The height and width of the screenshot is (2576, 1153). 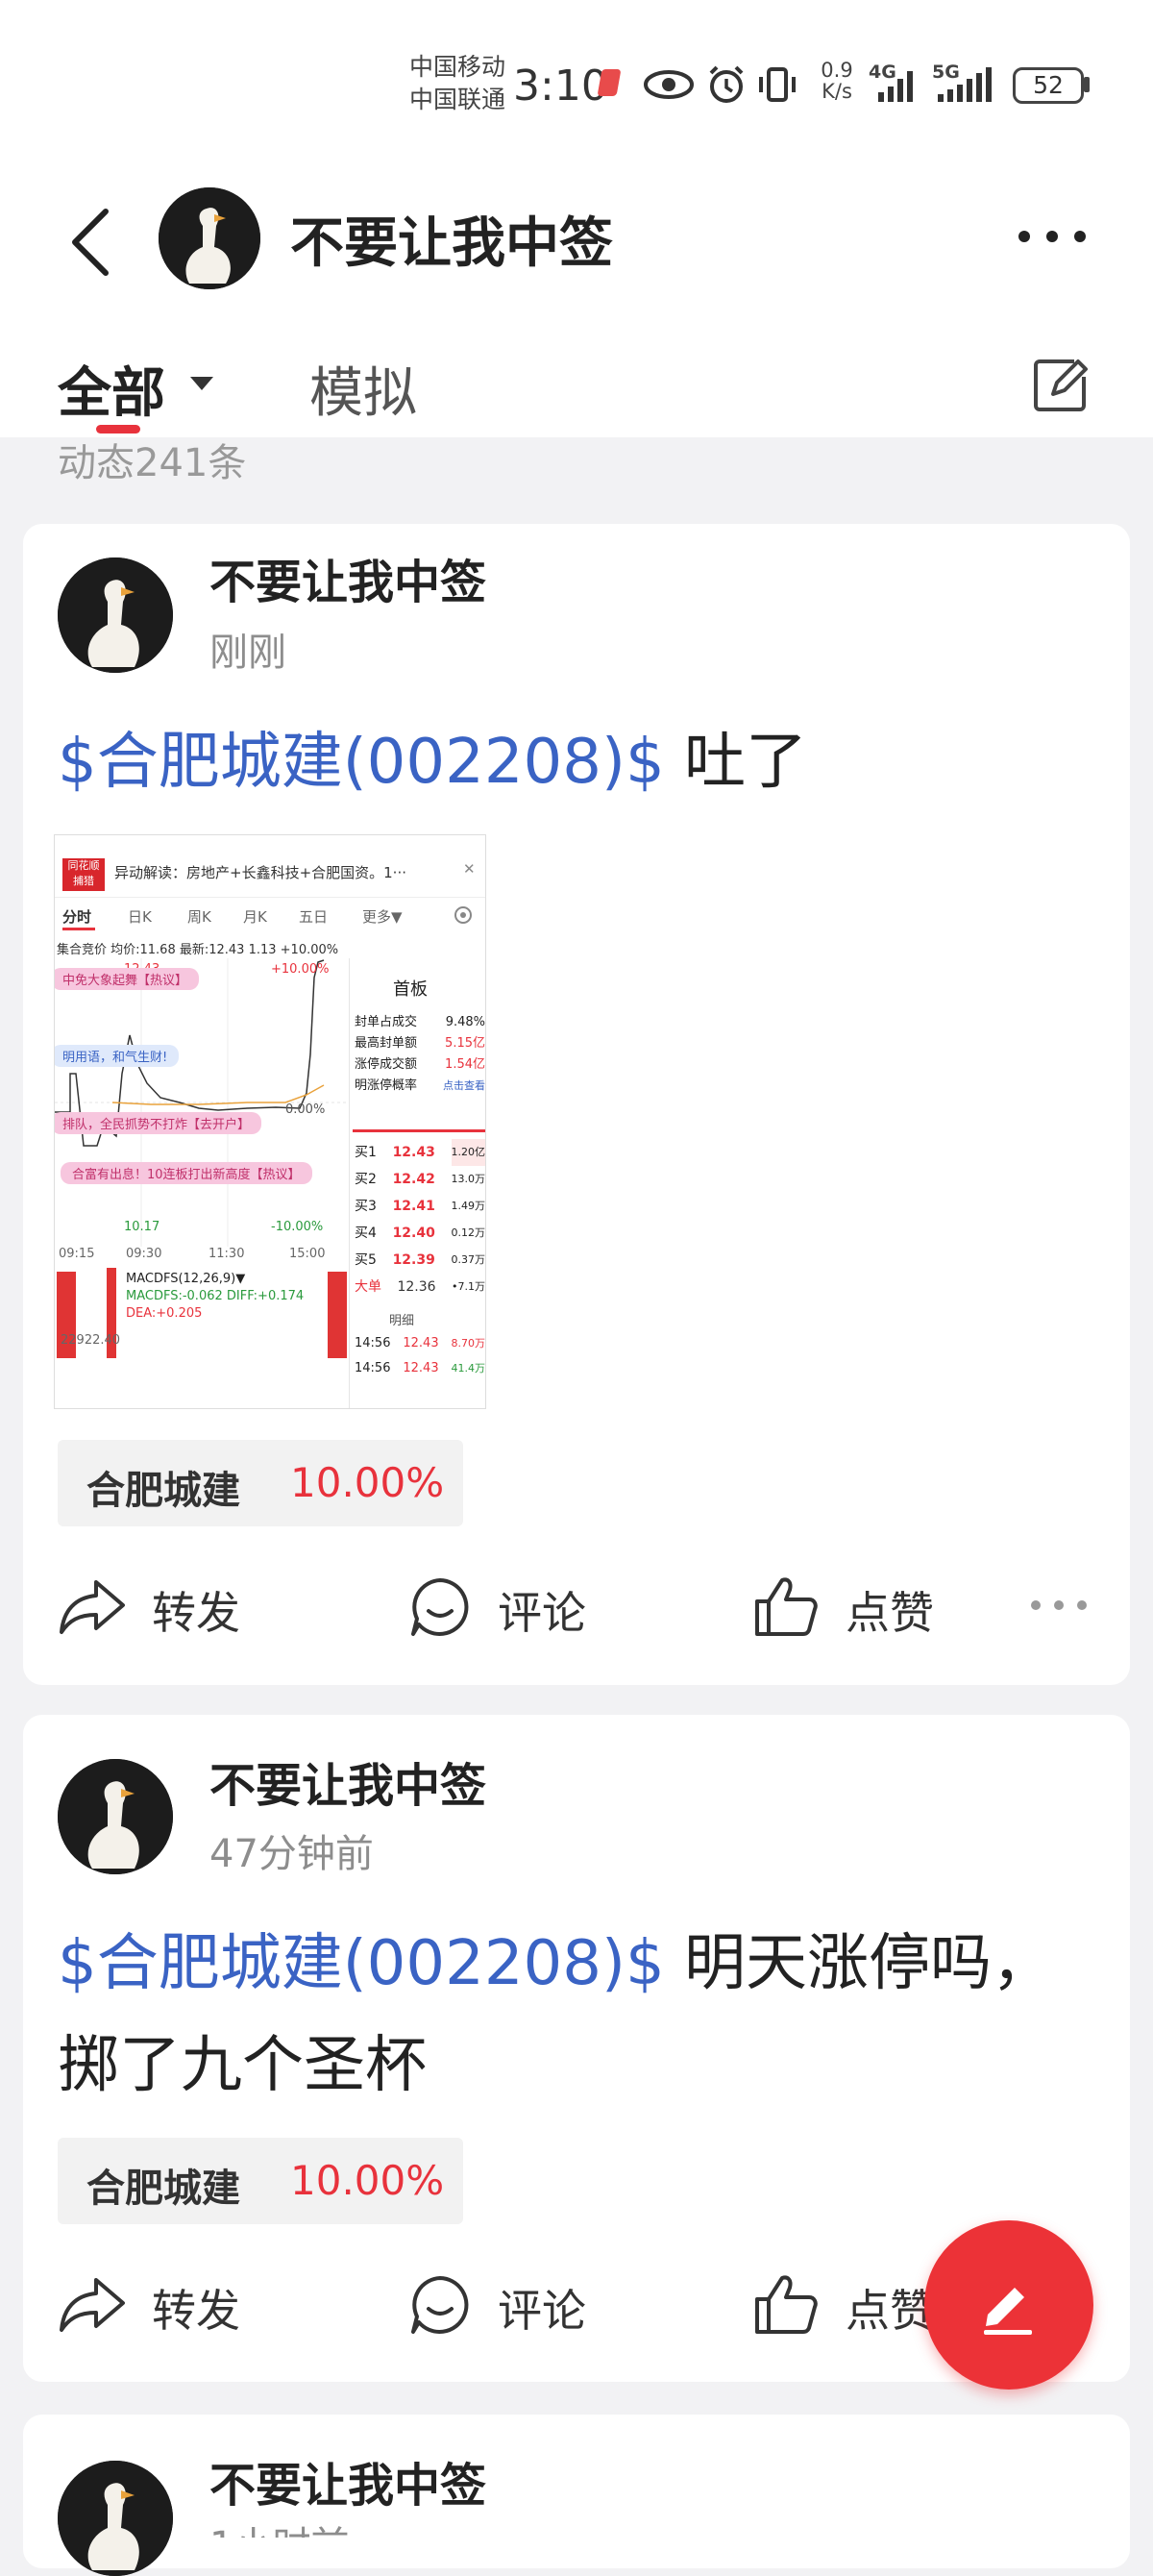 I want to click on thumbs-up-icon, so click(x=787, y=2304).